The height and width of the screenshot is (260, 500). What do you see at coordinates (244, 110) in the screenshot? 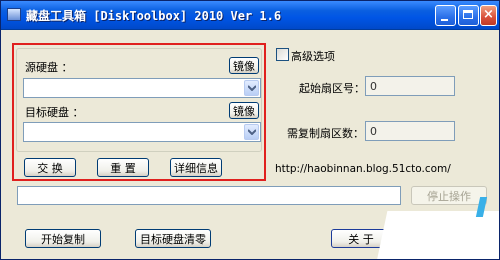
I see `target-image-button: 镜像` at bounding box center [244, 110].